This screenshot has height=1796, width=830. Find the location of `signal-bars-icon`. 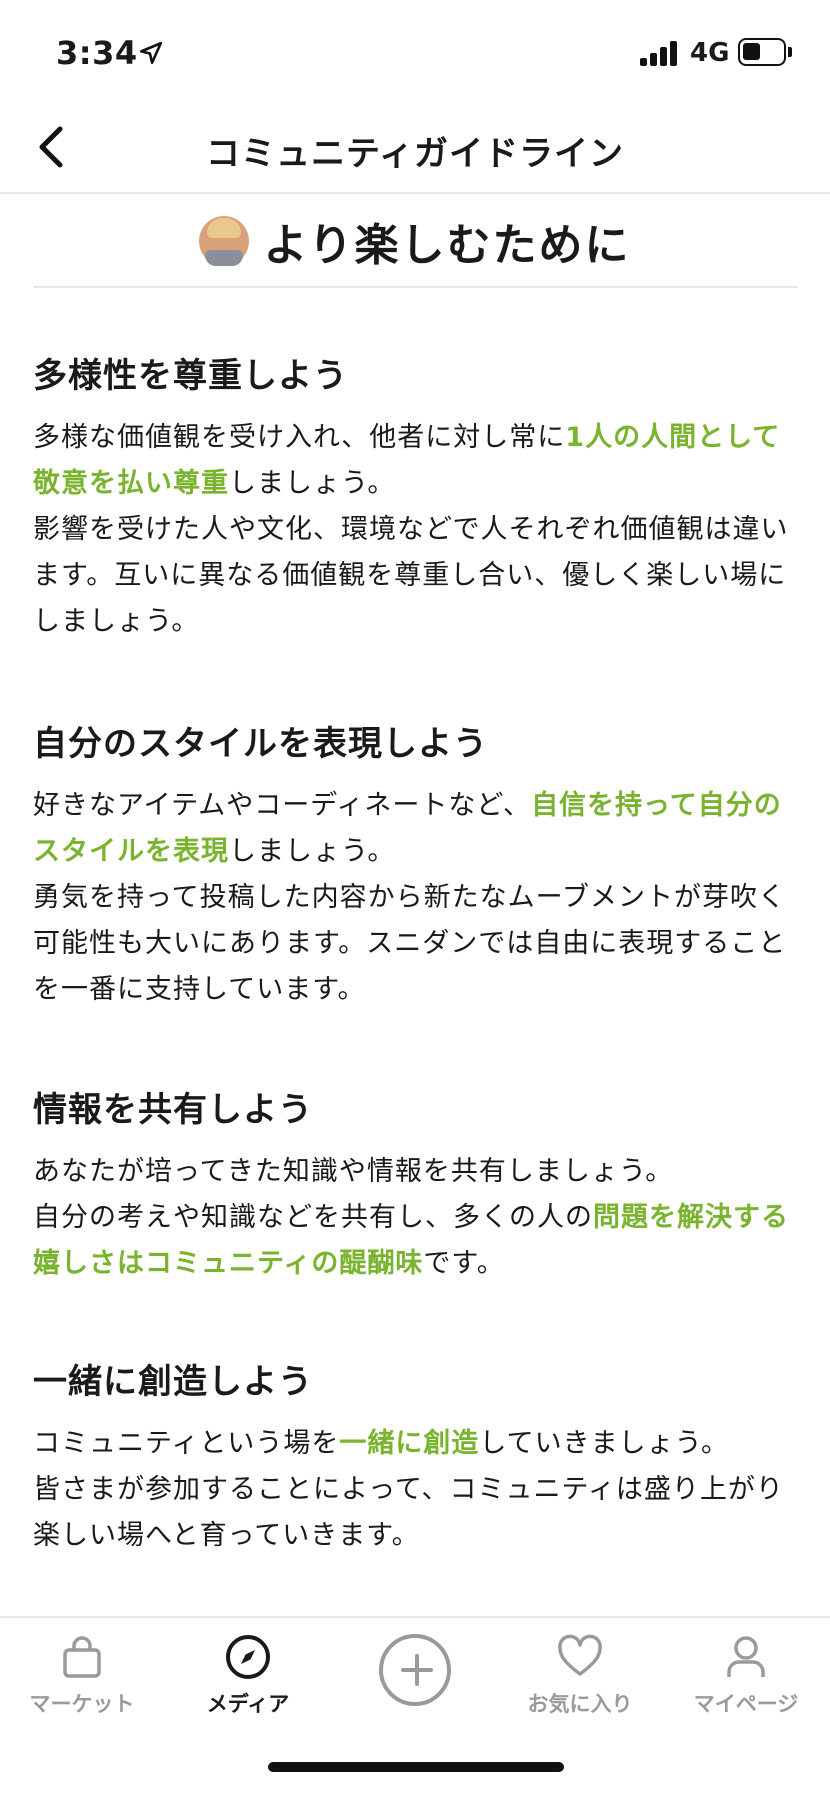

signal-bars-icon is located at coordinates (660, 53).